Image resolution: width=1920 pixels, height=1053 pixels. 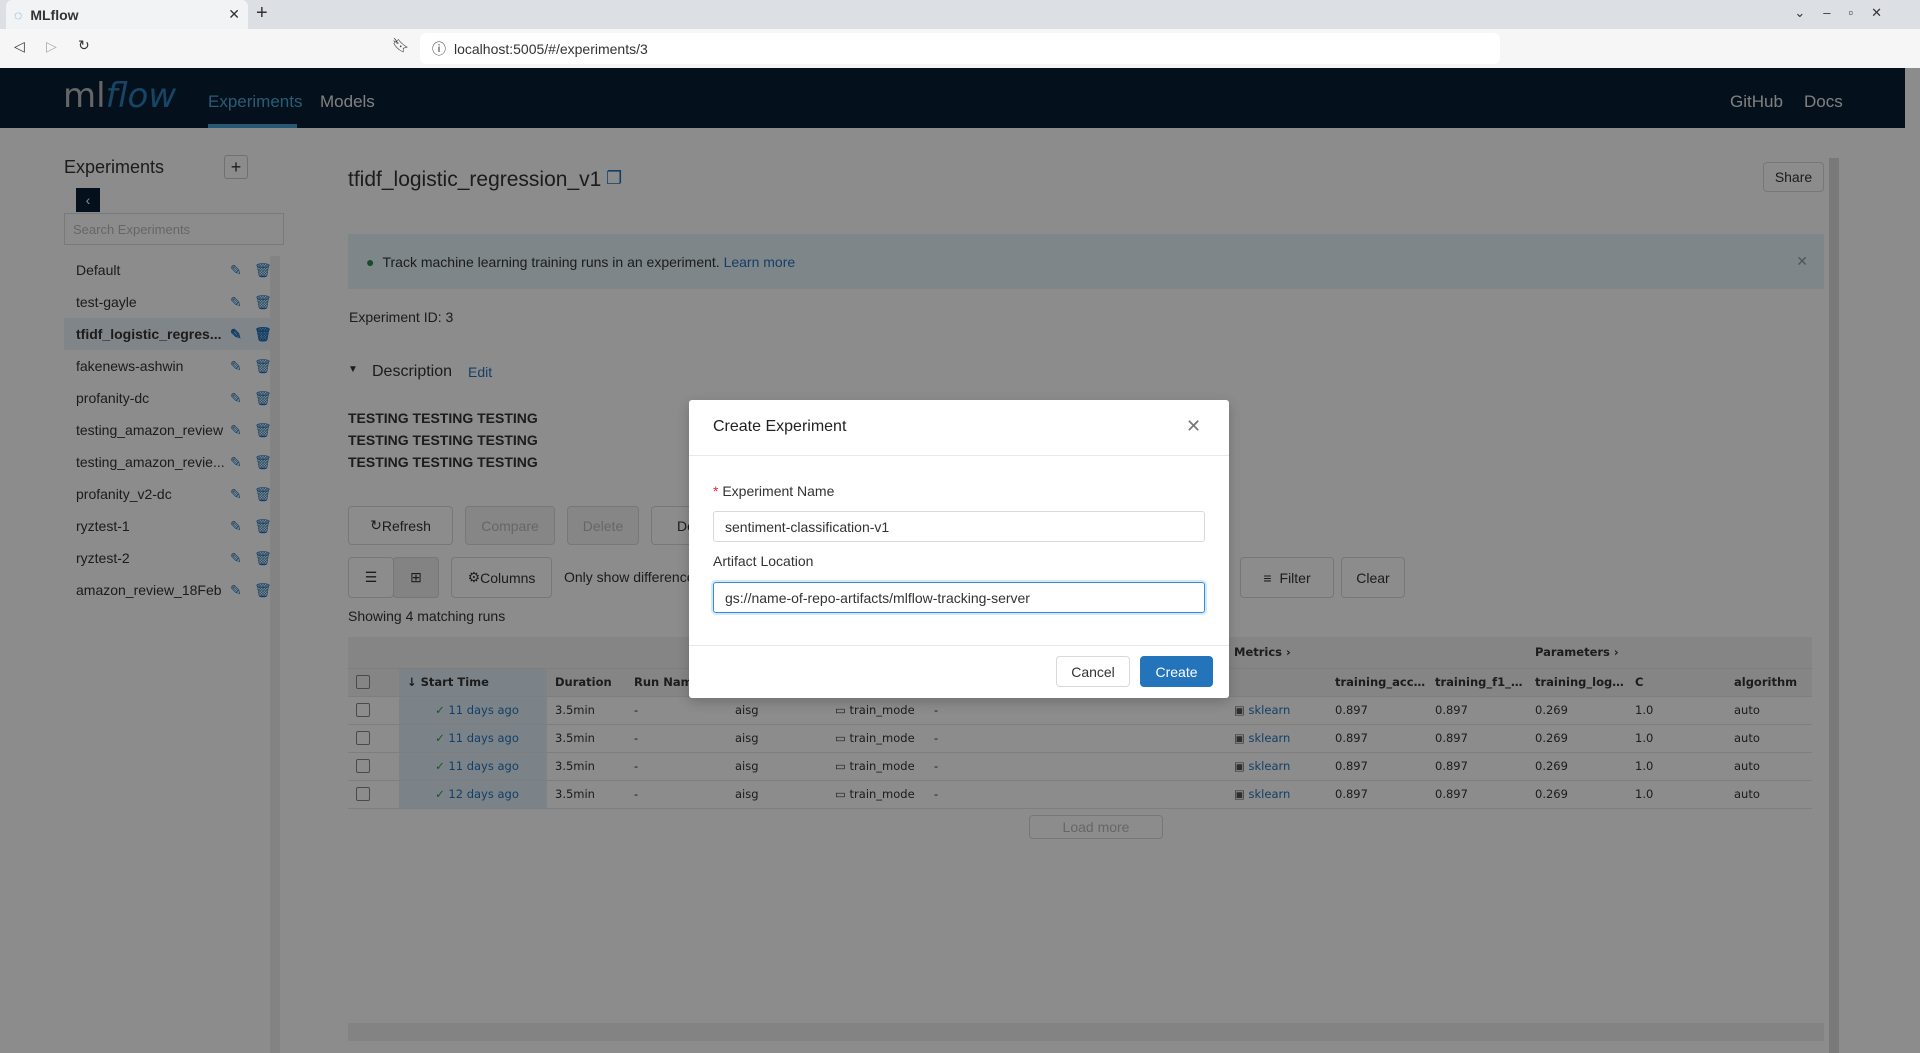 What do you see at coordinates (959, 526) in the screenshot?
I see `experiment-name-input: sentiment-classification-v1` at bounding box center [959, 526].